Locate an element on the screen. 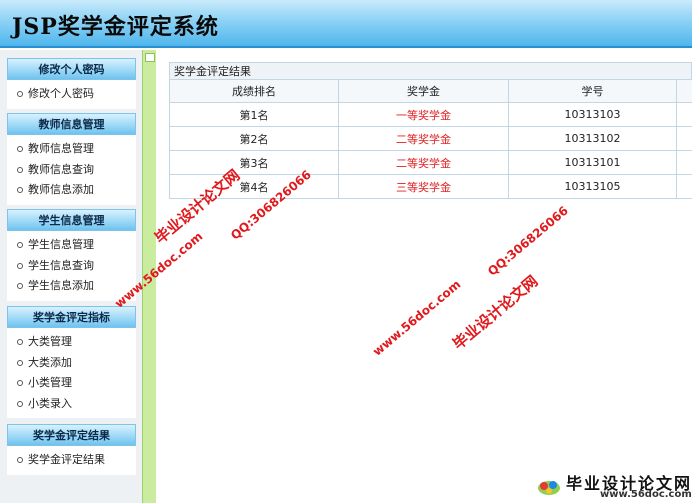 The width and height of the screenshot is (692, 503). sidebar-section-results: 奖学金评定结果 奖学金评定结果 is located at coordinates (71, 449).